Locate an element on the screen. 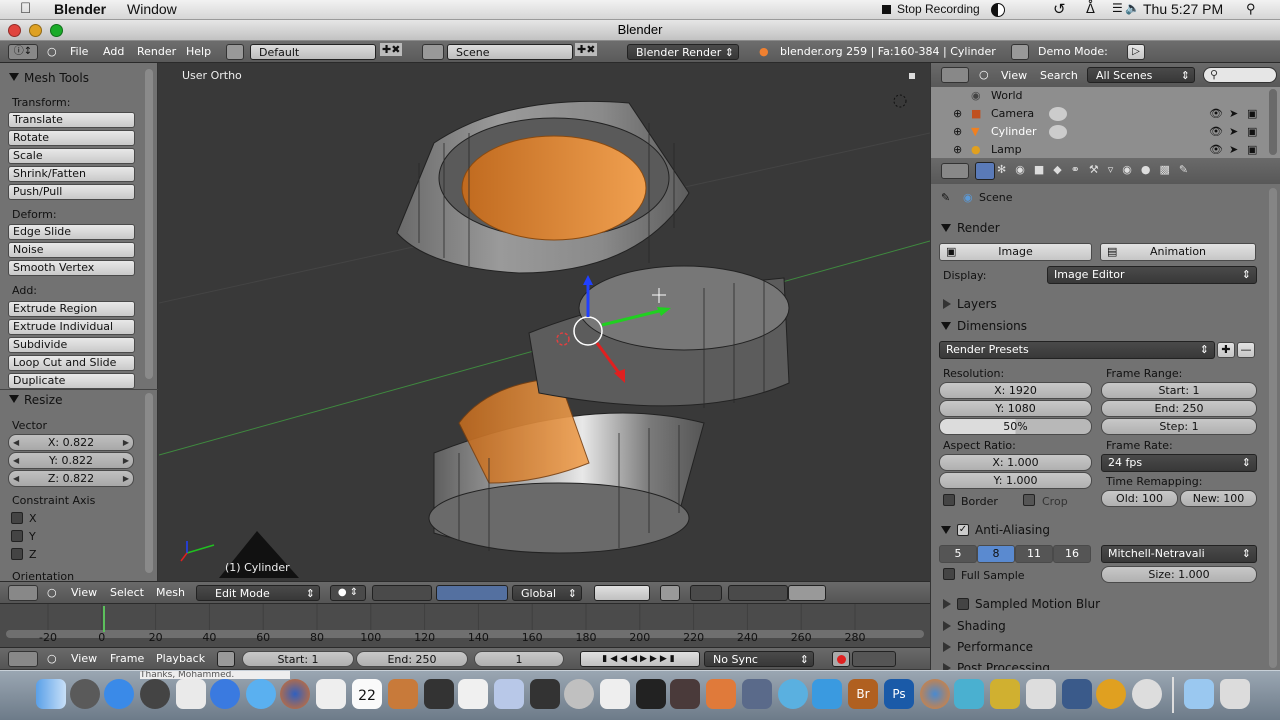 This screenshot has height=720, width=1280. dimensions-panel-header: Dimensions is located at coordinates (1102, 326).